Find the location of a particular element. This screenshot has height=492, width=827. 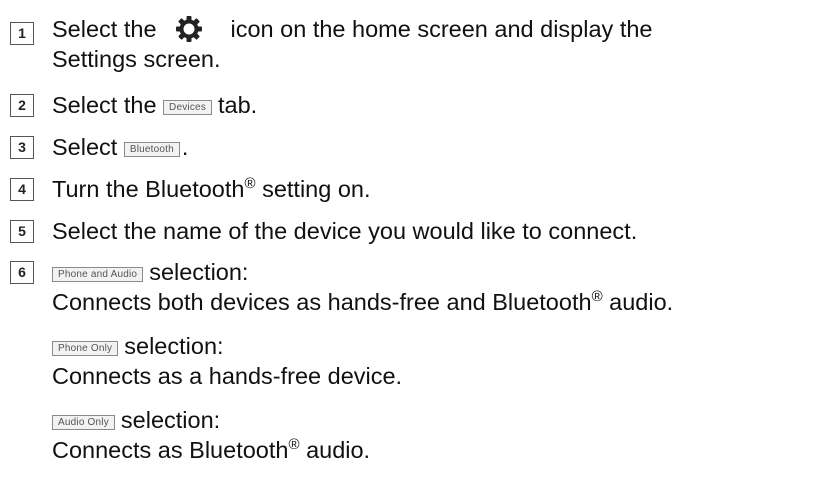

step-number: 1 is located at coordinates (22, 33).